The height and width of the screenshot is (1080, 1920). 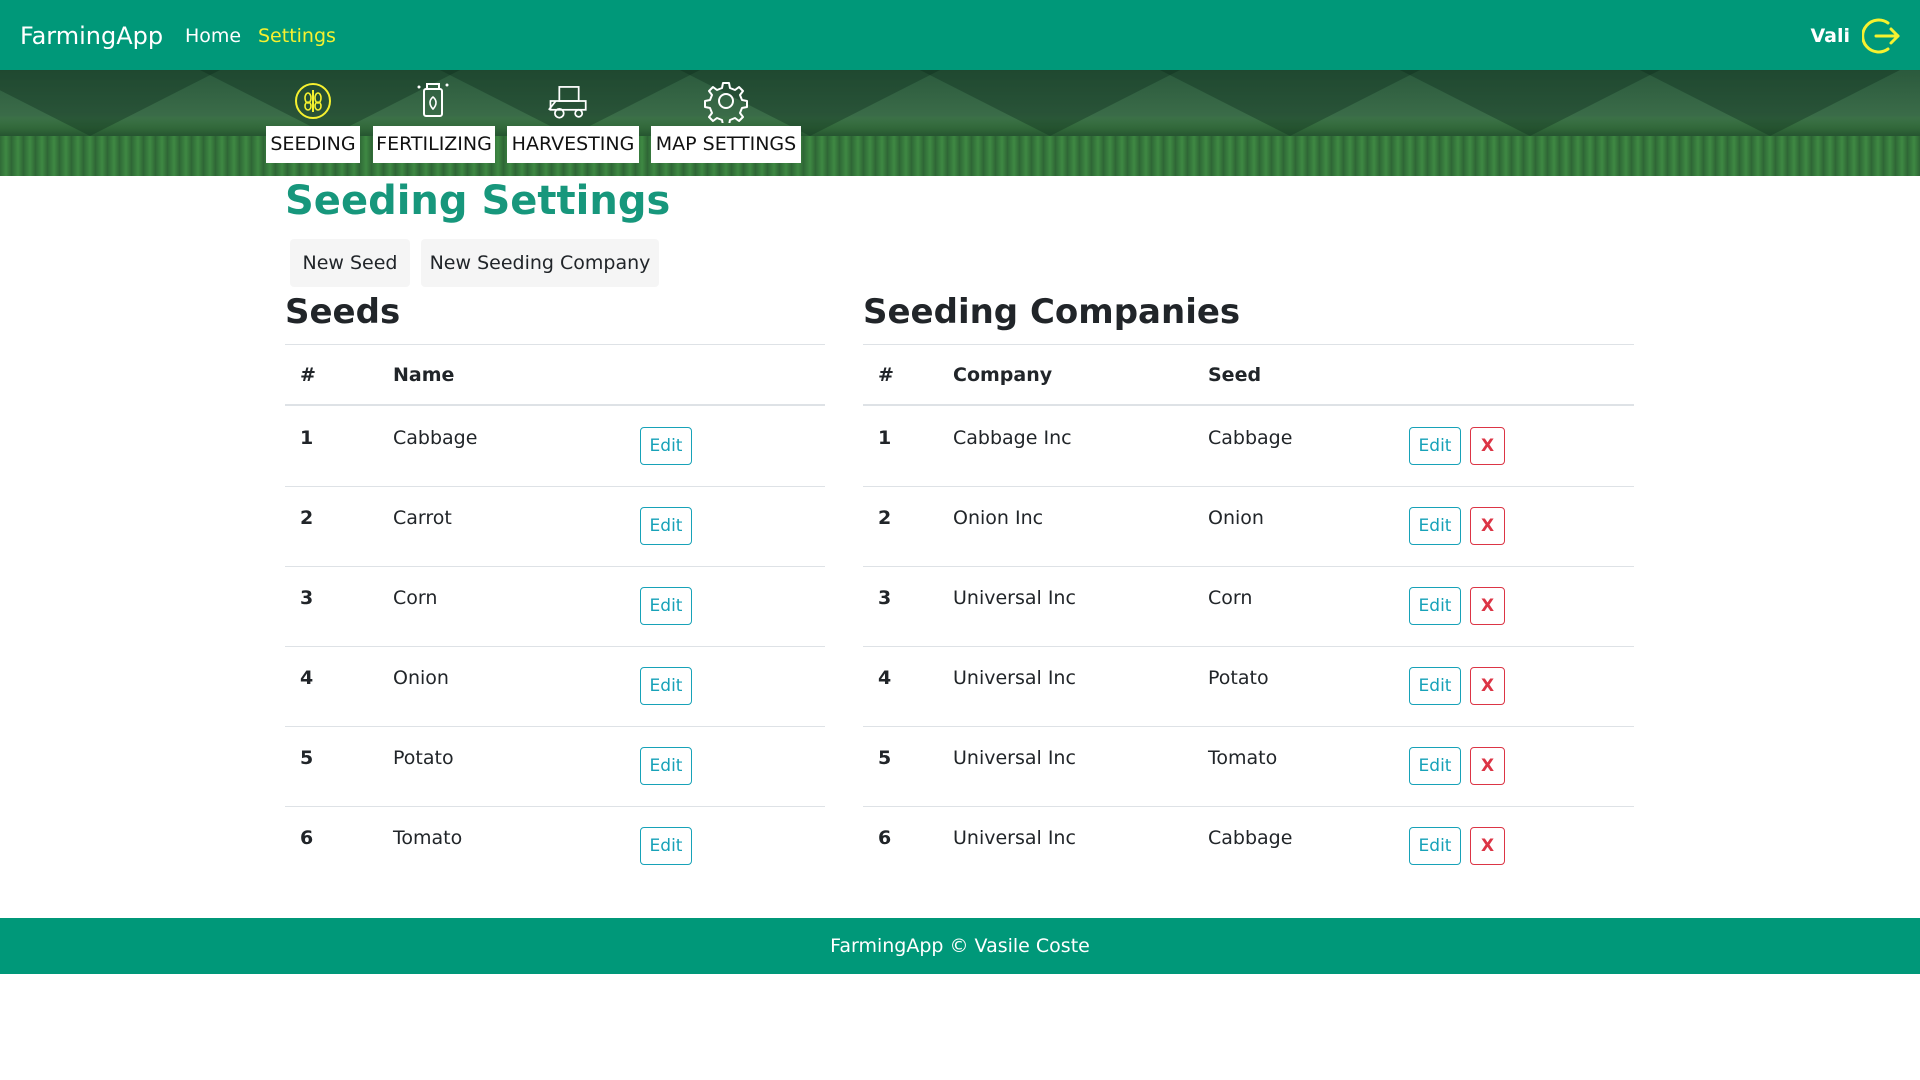 What do you see at coordinates (313, 144) in the screenshot?
I see `category-seeding: SEEDING` at bounding box center [313, 144].